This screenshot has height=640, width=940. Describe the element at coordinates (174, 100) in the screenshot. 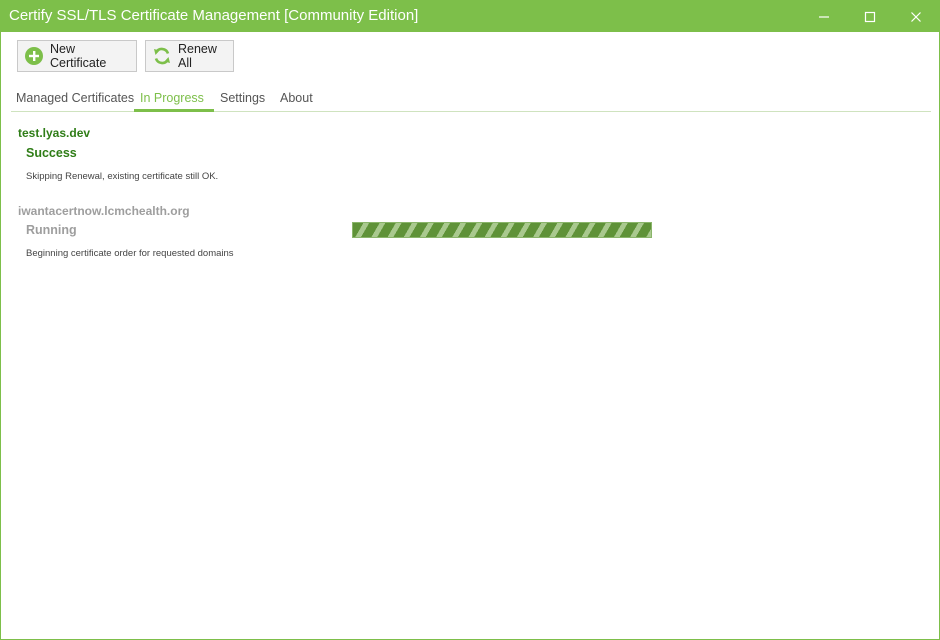

I see `tab-in-progress: In Progress` at that location.